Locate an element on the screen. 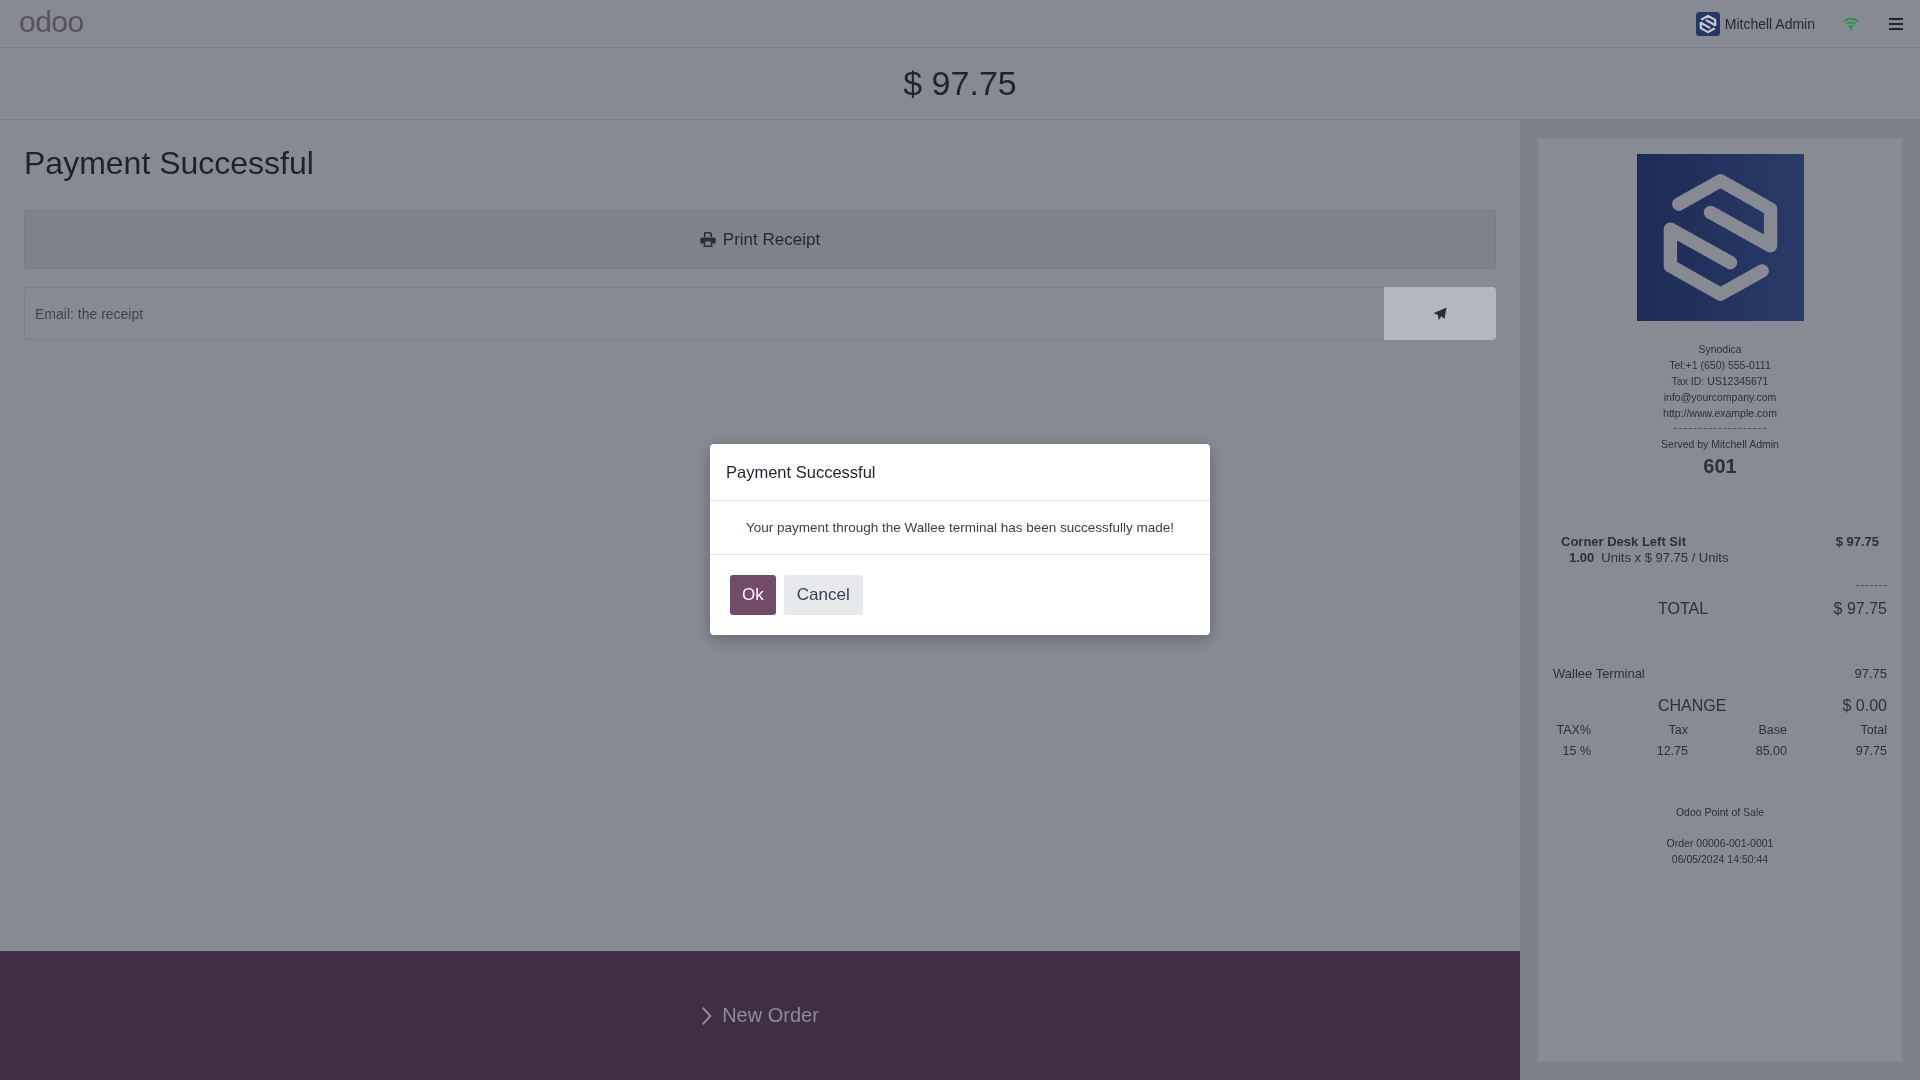 Image resolution: width=1920 pixels, height=1080 pixels. chevron-icon is located at coordinates (707, 1015).